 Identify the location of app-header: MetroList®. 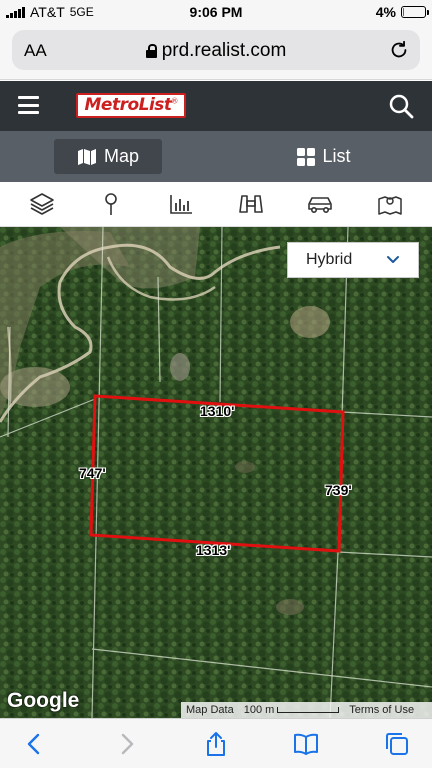
(216, 106).